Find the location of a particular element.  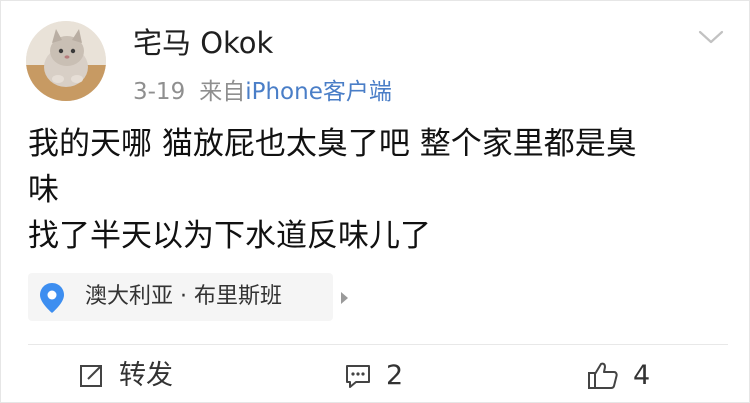

repost-button: 转发 is located at coordinates (125, 376).